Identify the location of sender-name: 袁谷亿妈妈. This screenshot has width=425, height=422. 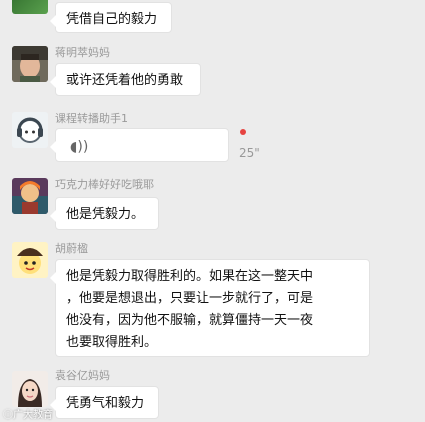
(82, 375).